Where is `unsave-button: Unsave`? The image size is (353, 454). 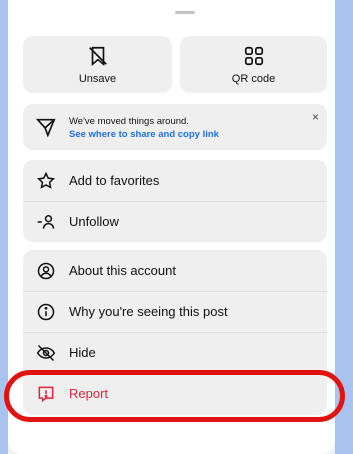 unsave-button: Unsave is located at coordinates (97, 64).